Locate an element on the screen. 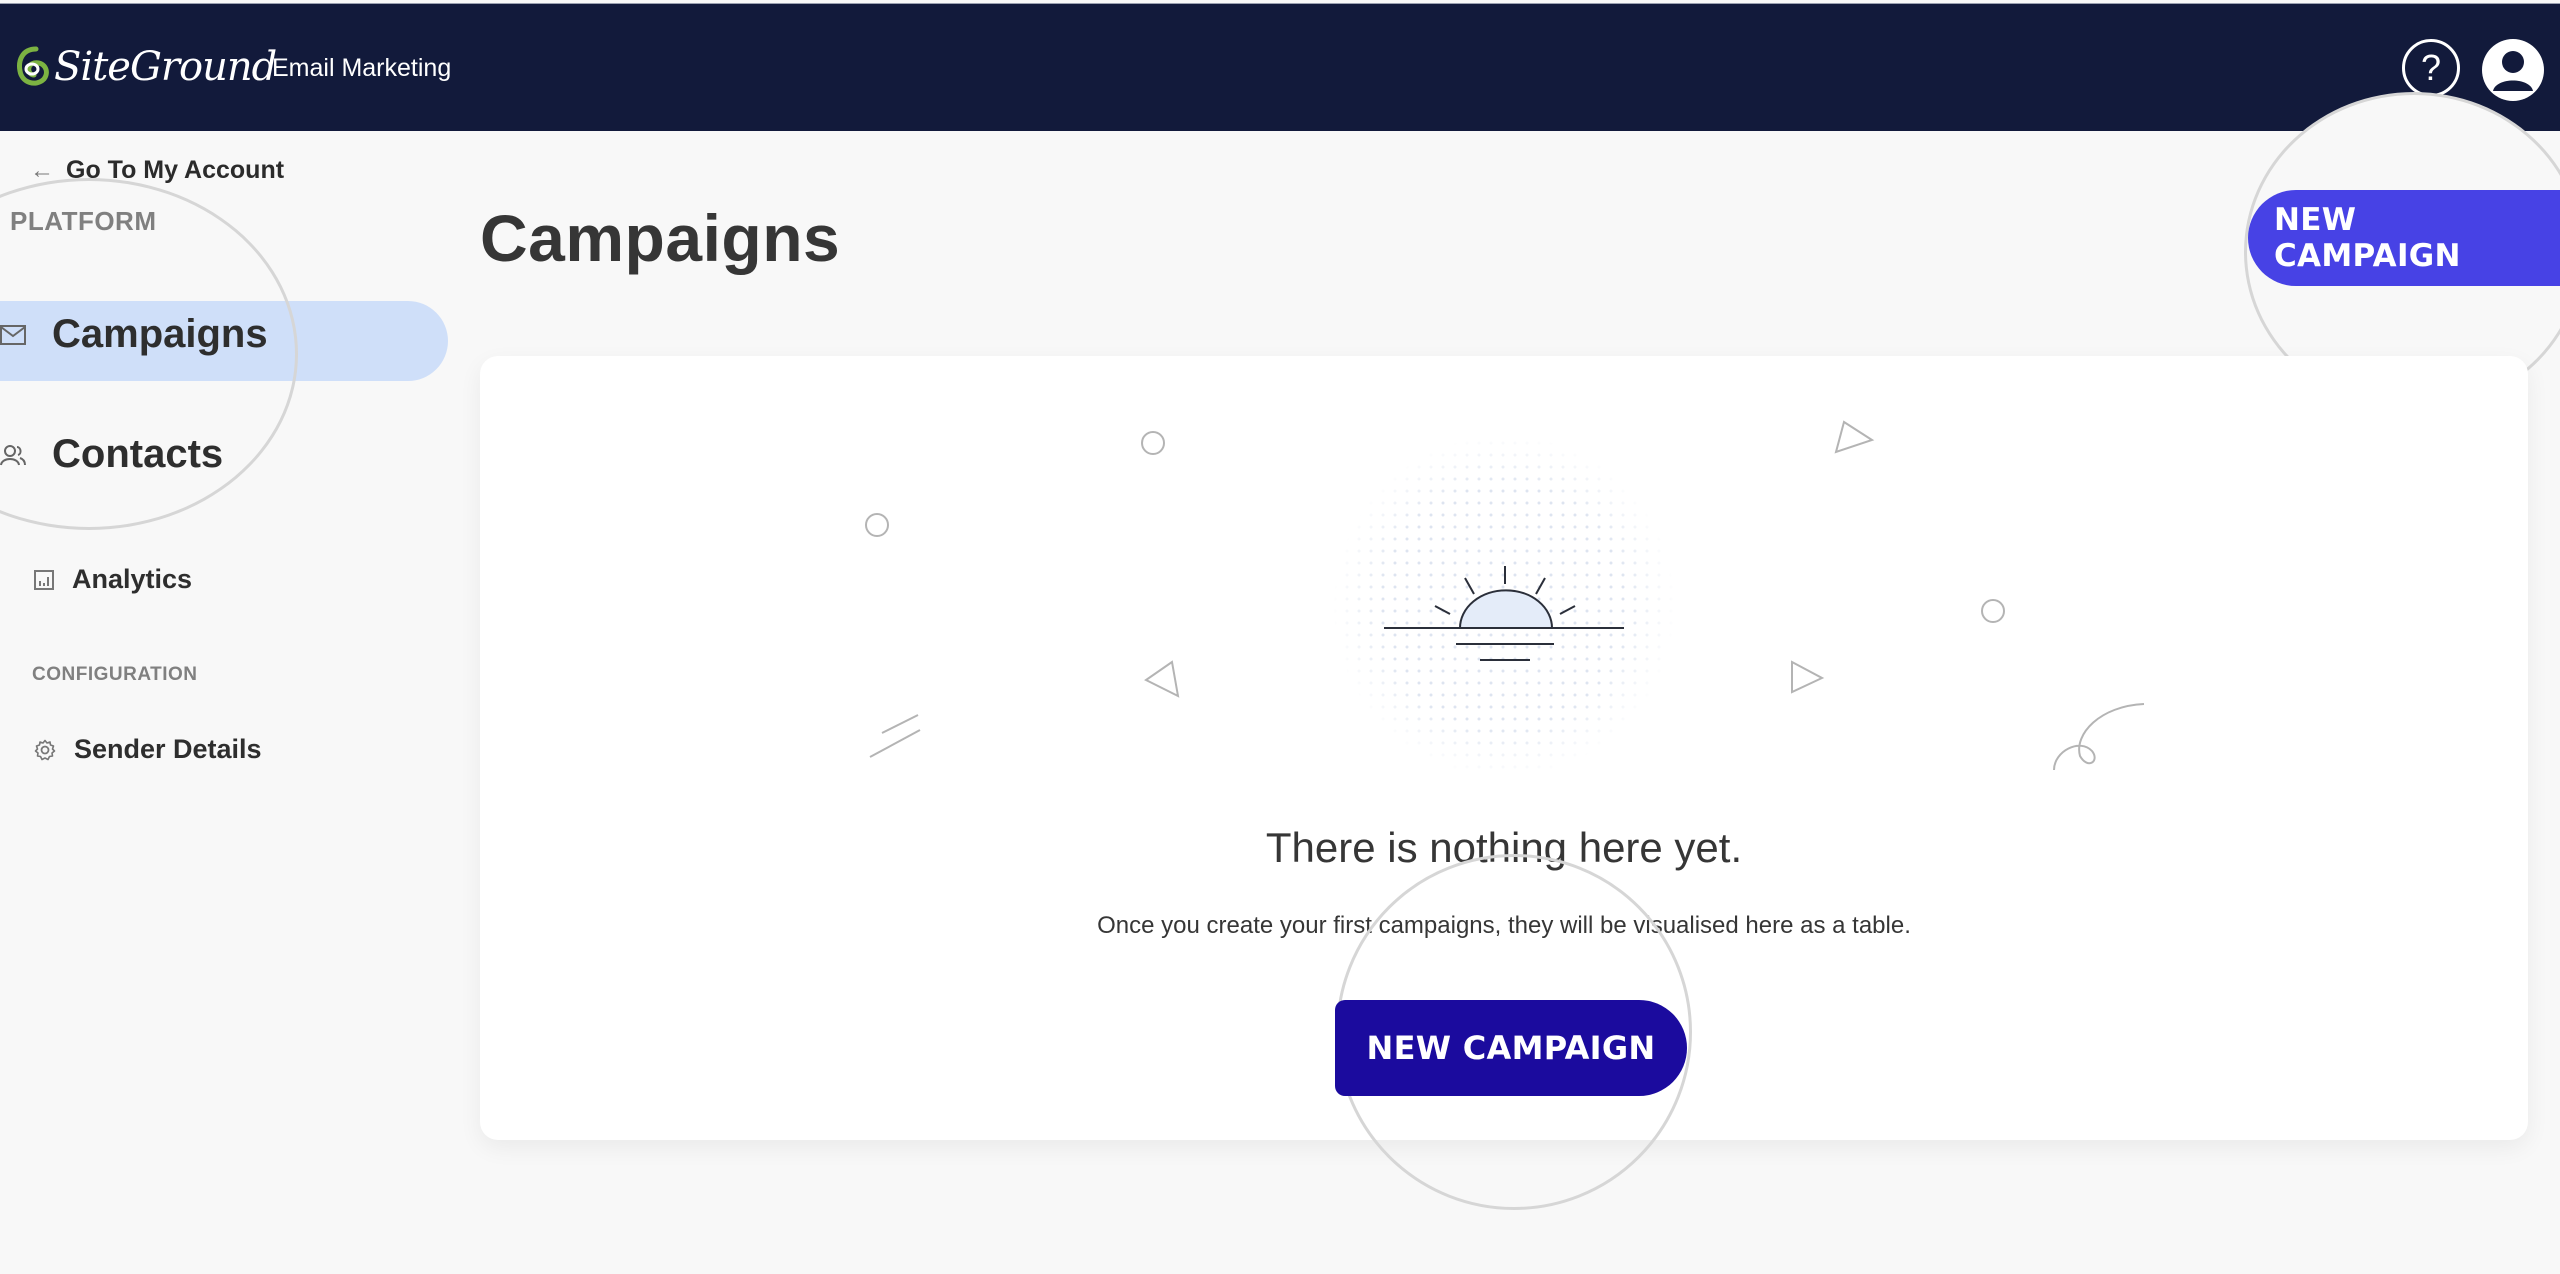  sidebar-item-contacts: Contacts is located at coordinates (111, 454).